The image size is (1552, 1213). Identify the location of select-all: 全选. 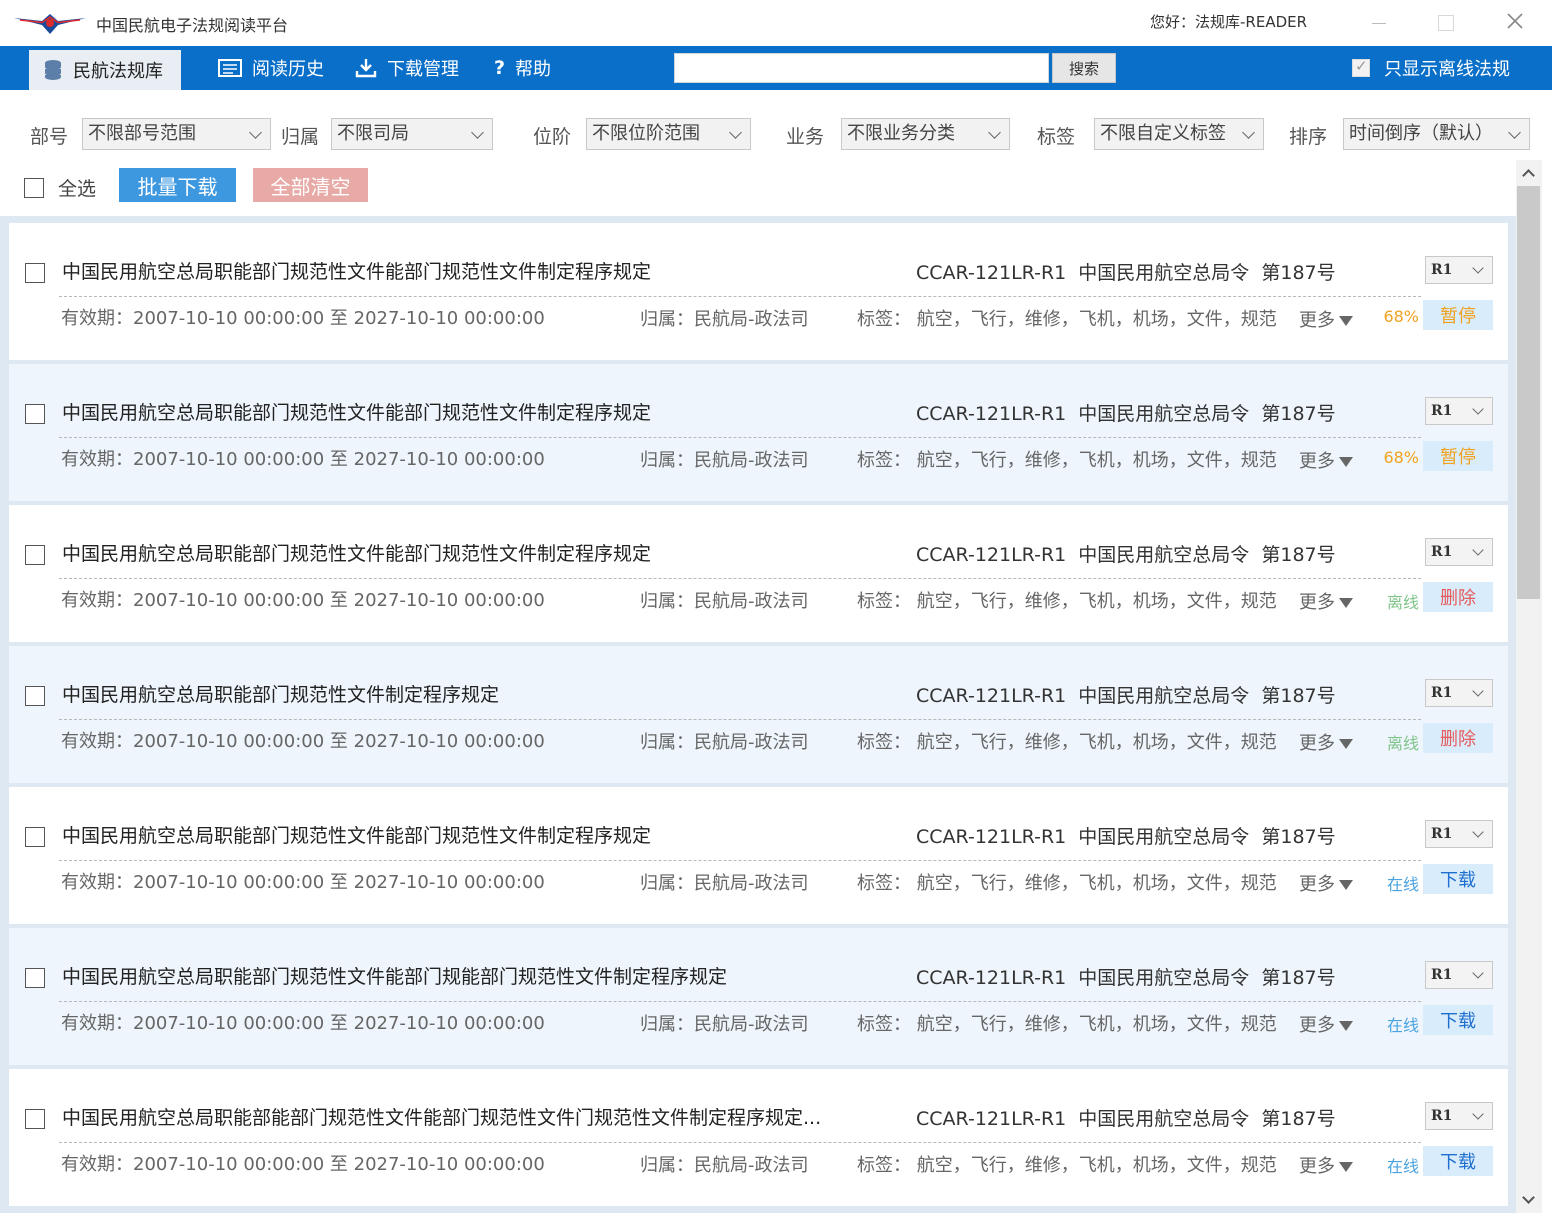
(60, 187).